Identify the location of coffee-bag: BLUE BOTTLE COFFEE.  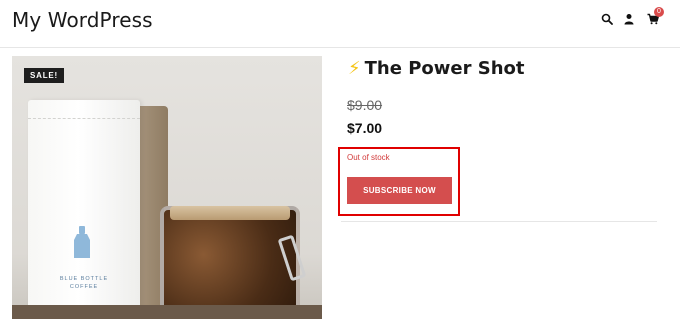
(84, 209).